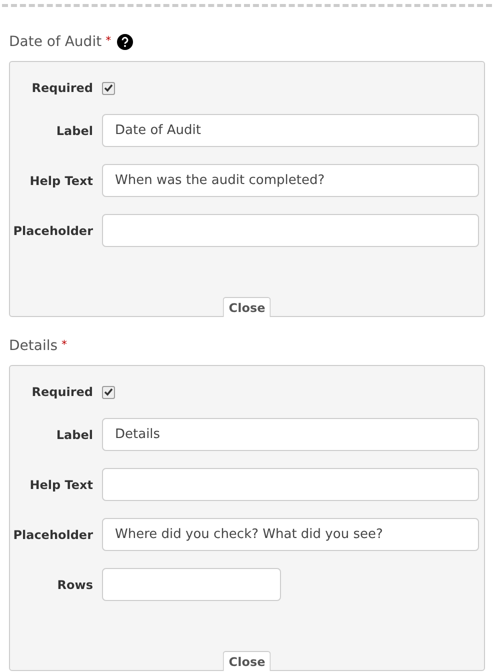 This screenshot has height=672, width=494. I want to click on text-field: Details, so click(290, 434).